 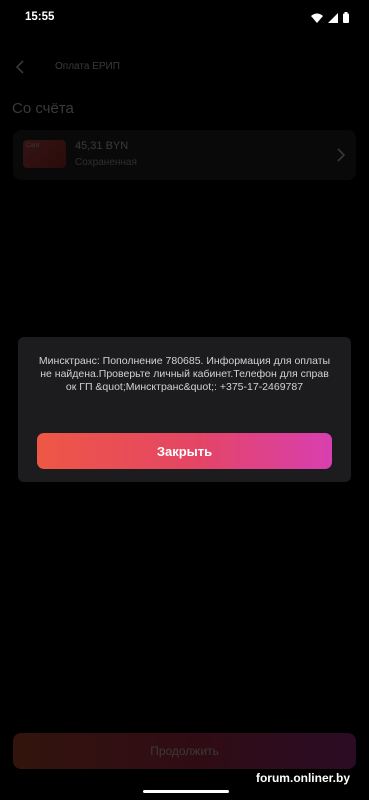 What do you see at coordinates (184, 18) in the screenshot?
I see `status-bar: 15:55` at bounding box center [184, 18].